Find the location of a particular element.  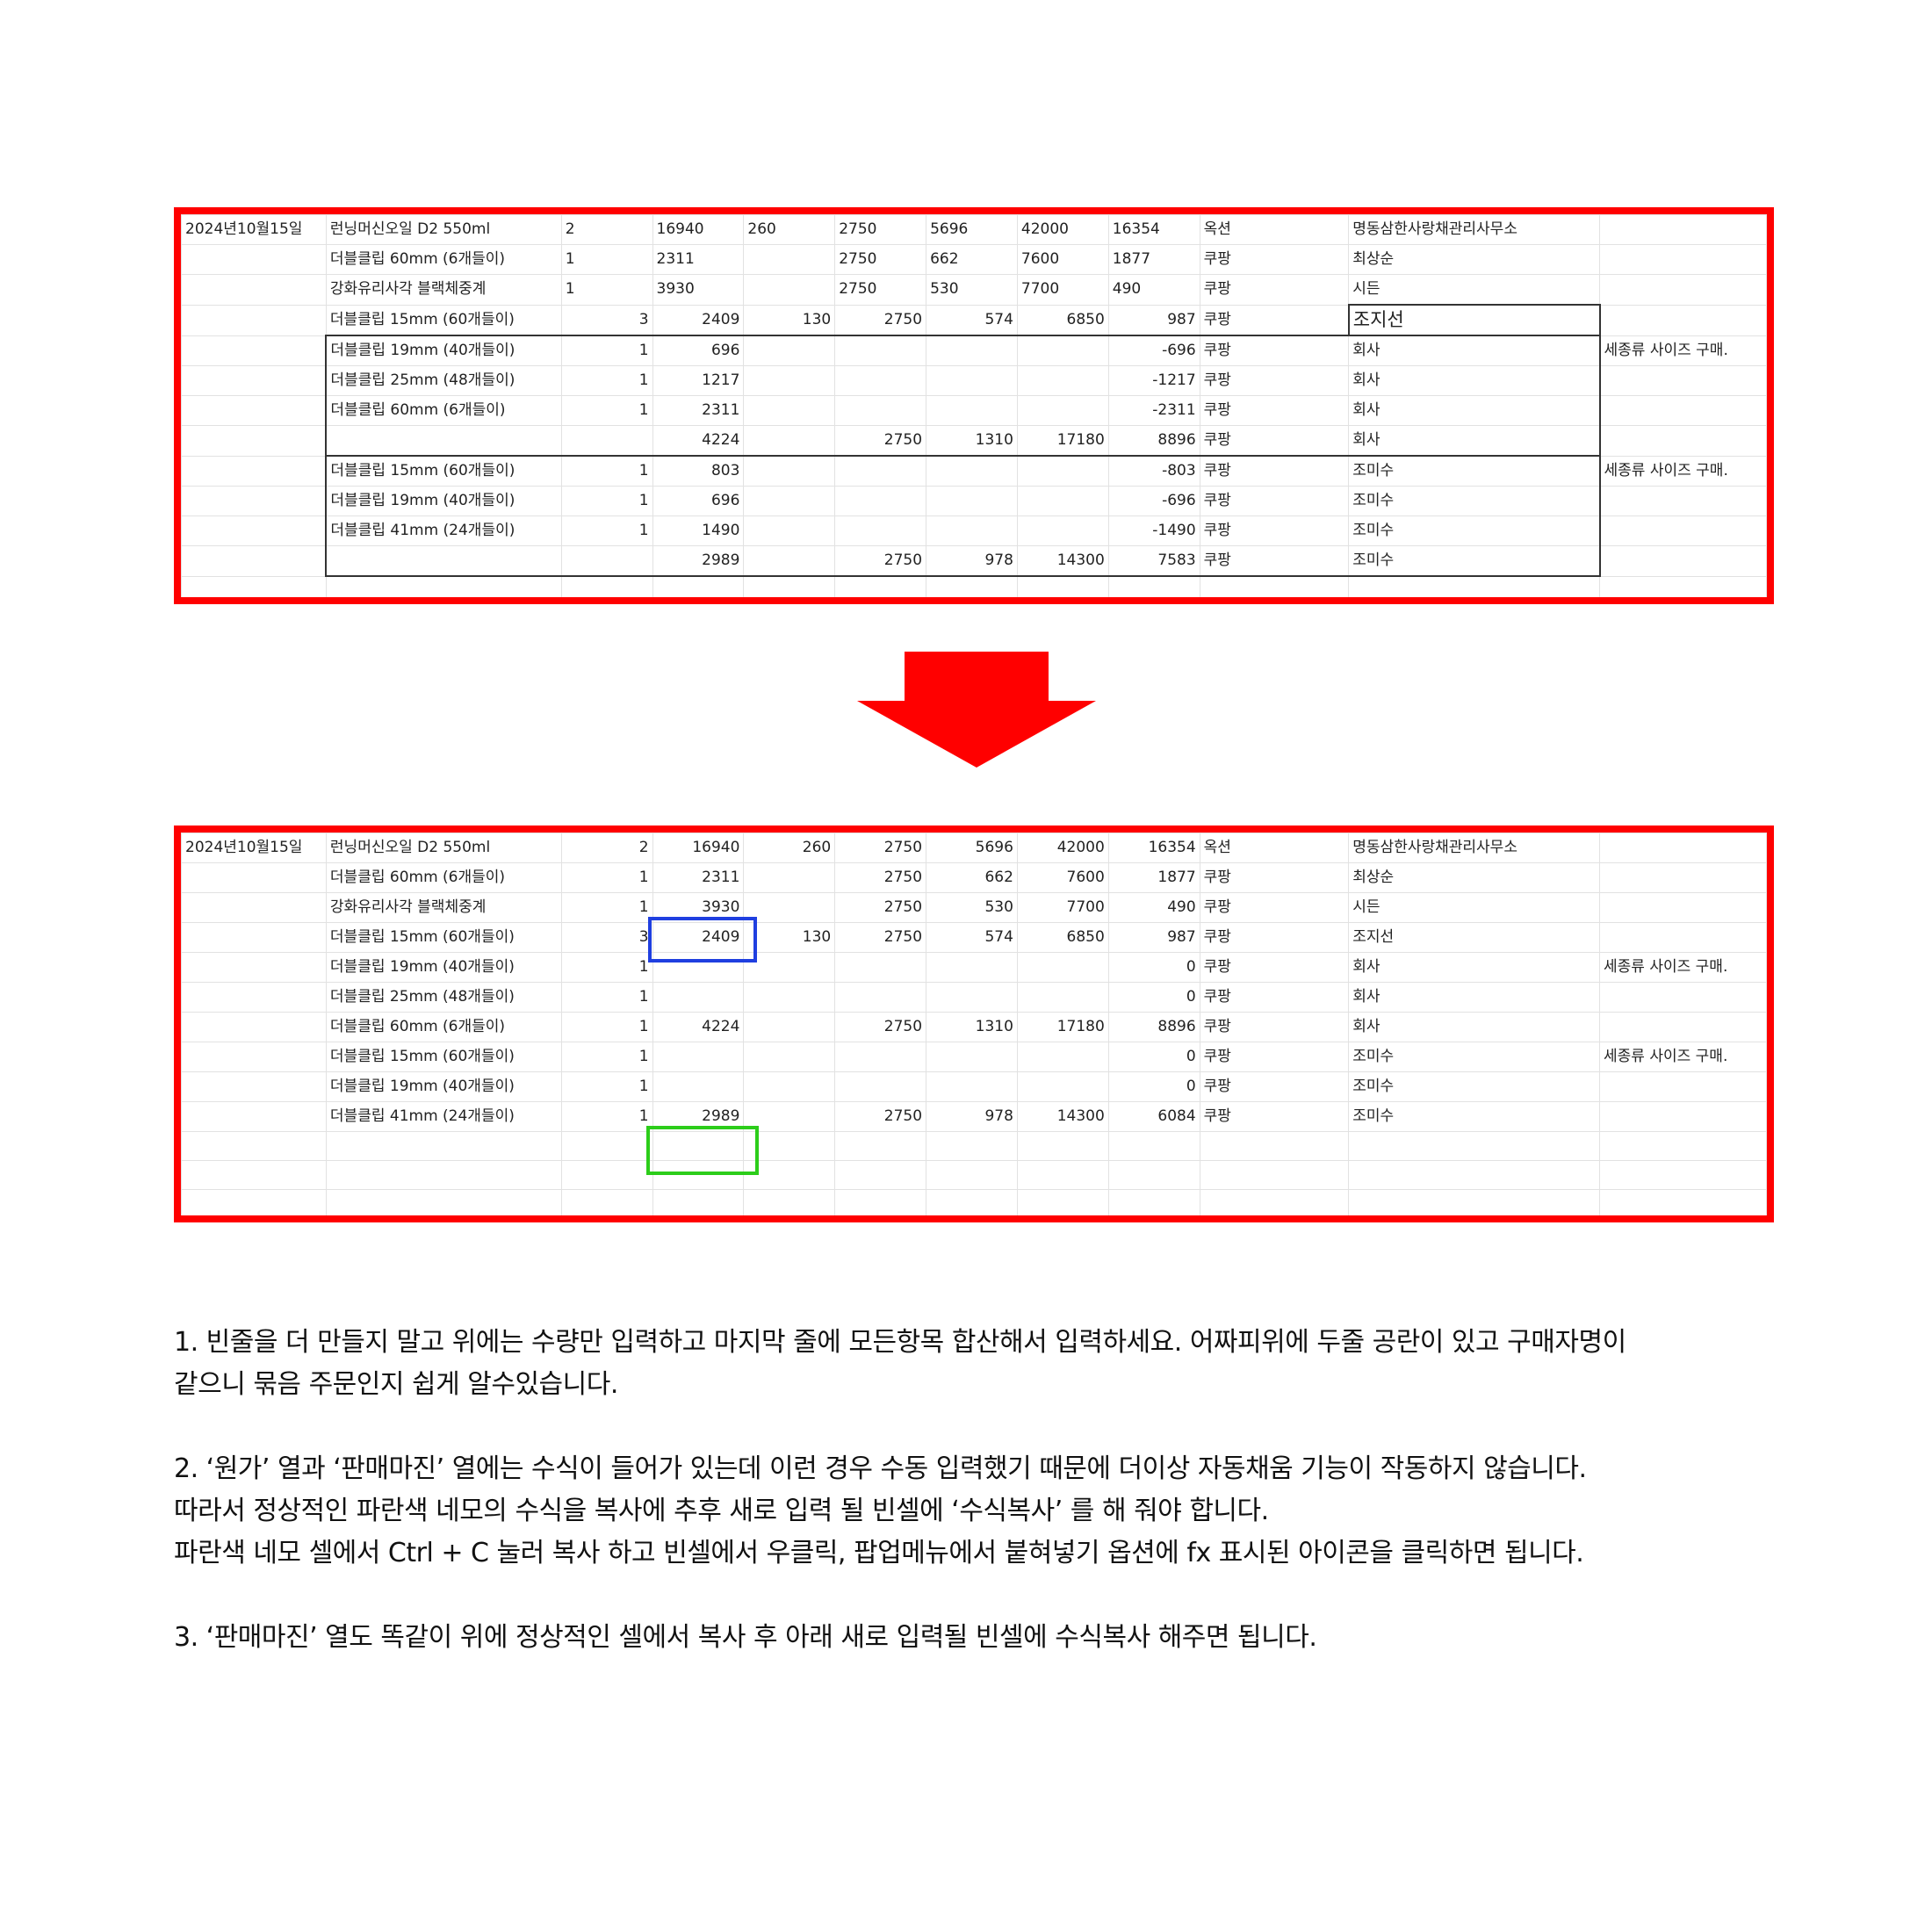

table-cell: 14300 is located at coordinates (1063, 561).